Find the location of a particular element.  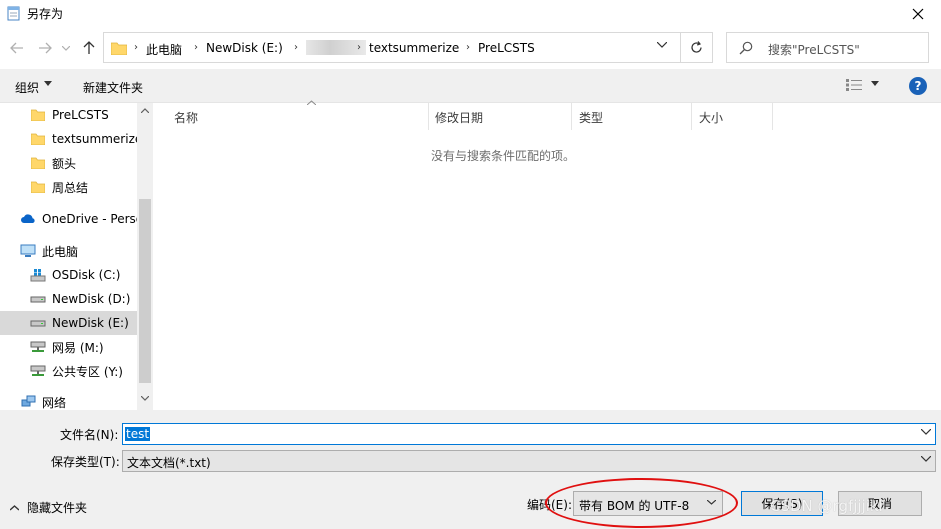

search-placeholder: 搜索"PreLCSTS" is located at coordinates (814, 50).